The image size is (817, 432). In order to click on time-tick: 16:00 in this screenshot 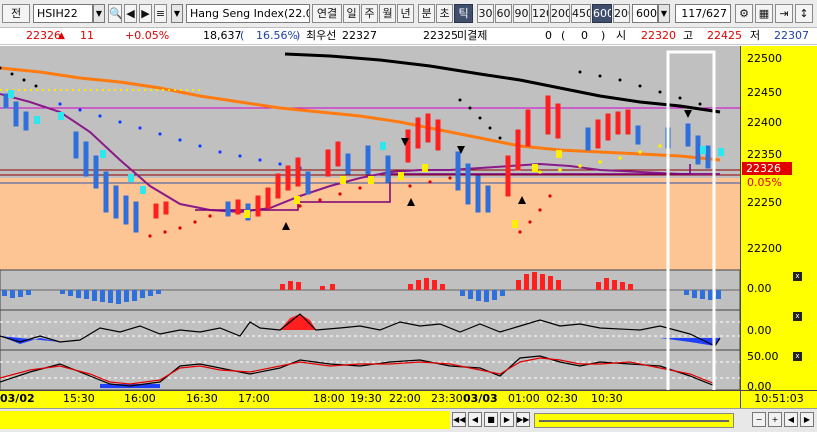, I will do `click(140, 398)`.